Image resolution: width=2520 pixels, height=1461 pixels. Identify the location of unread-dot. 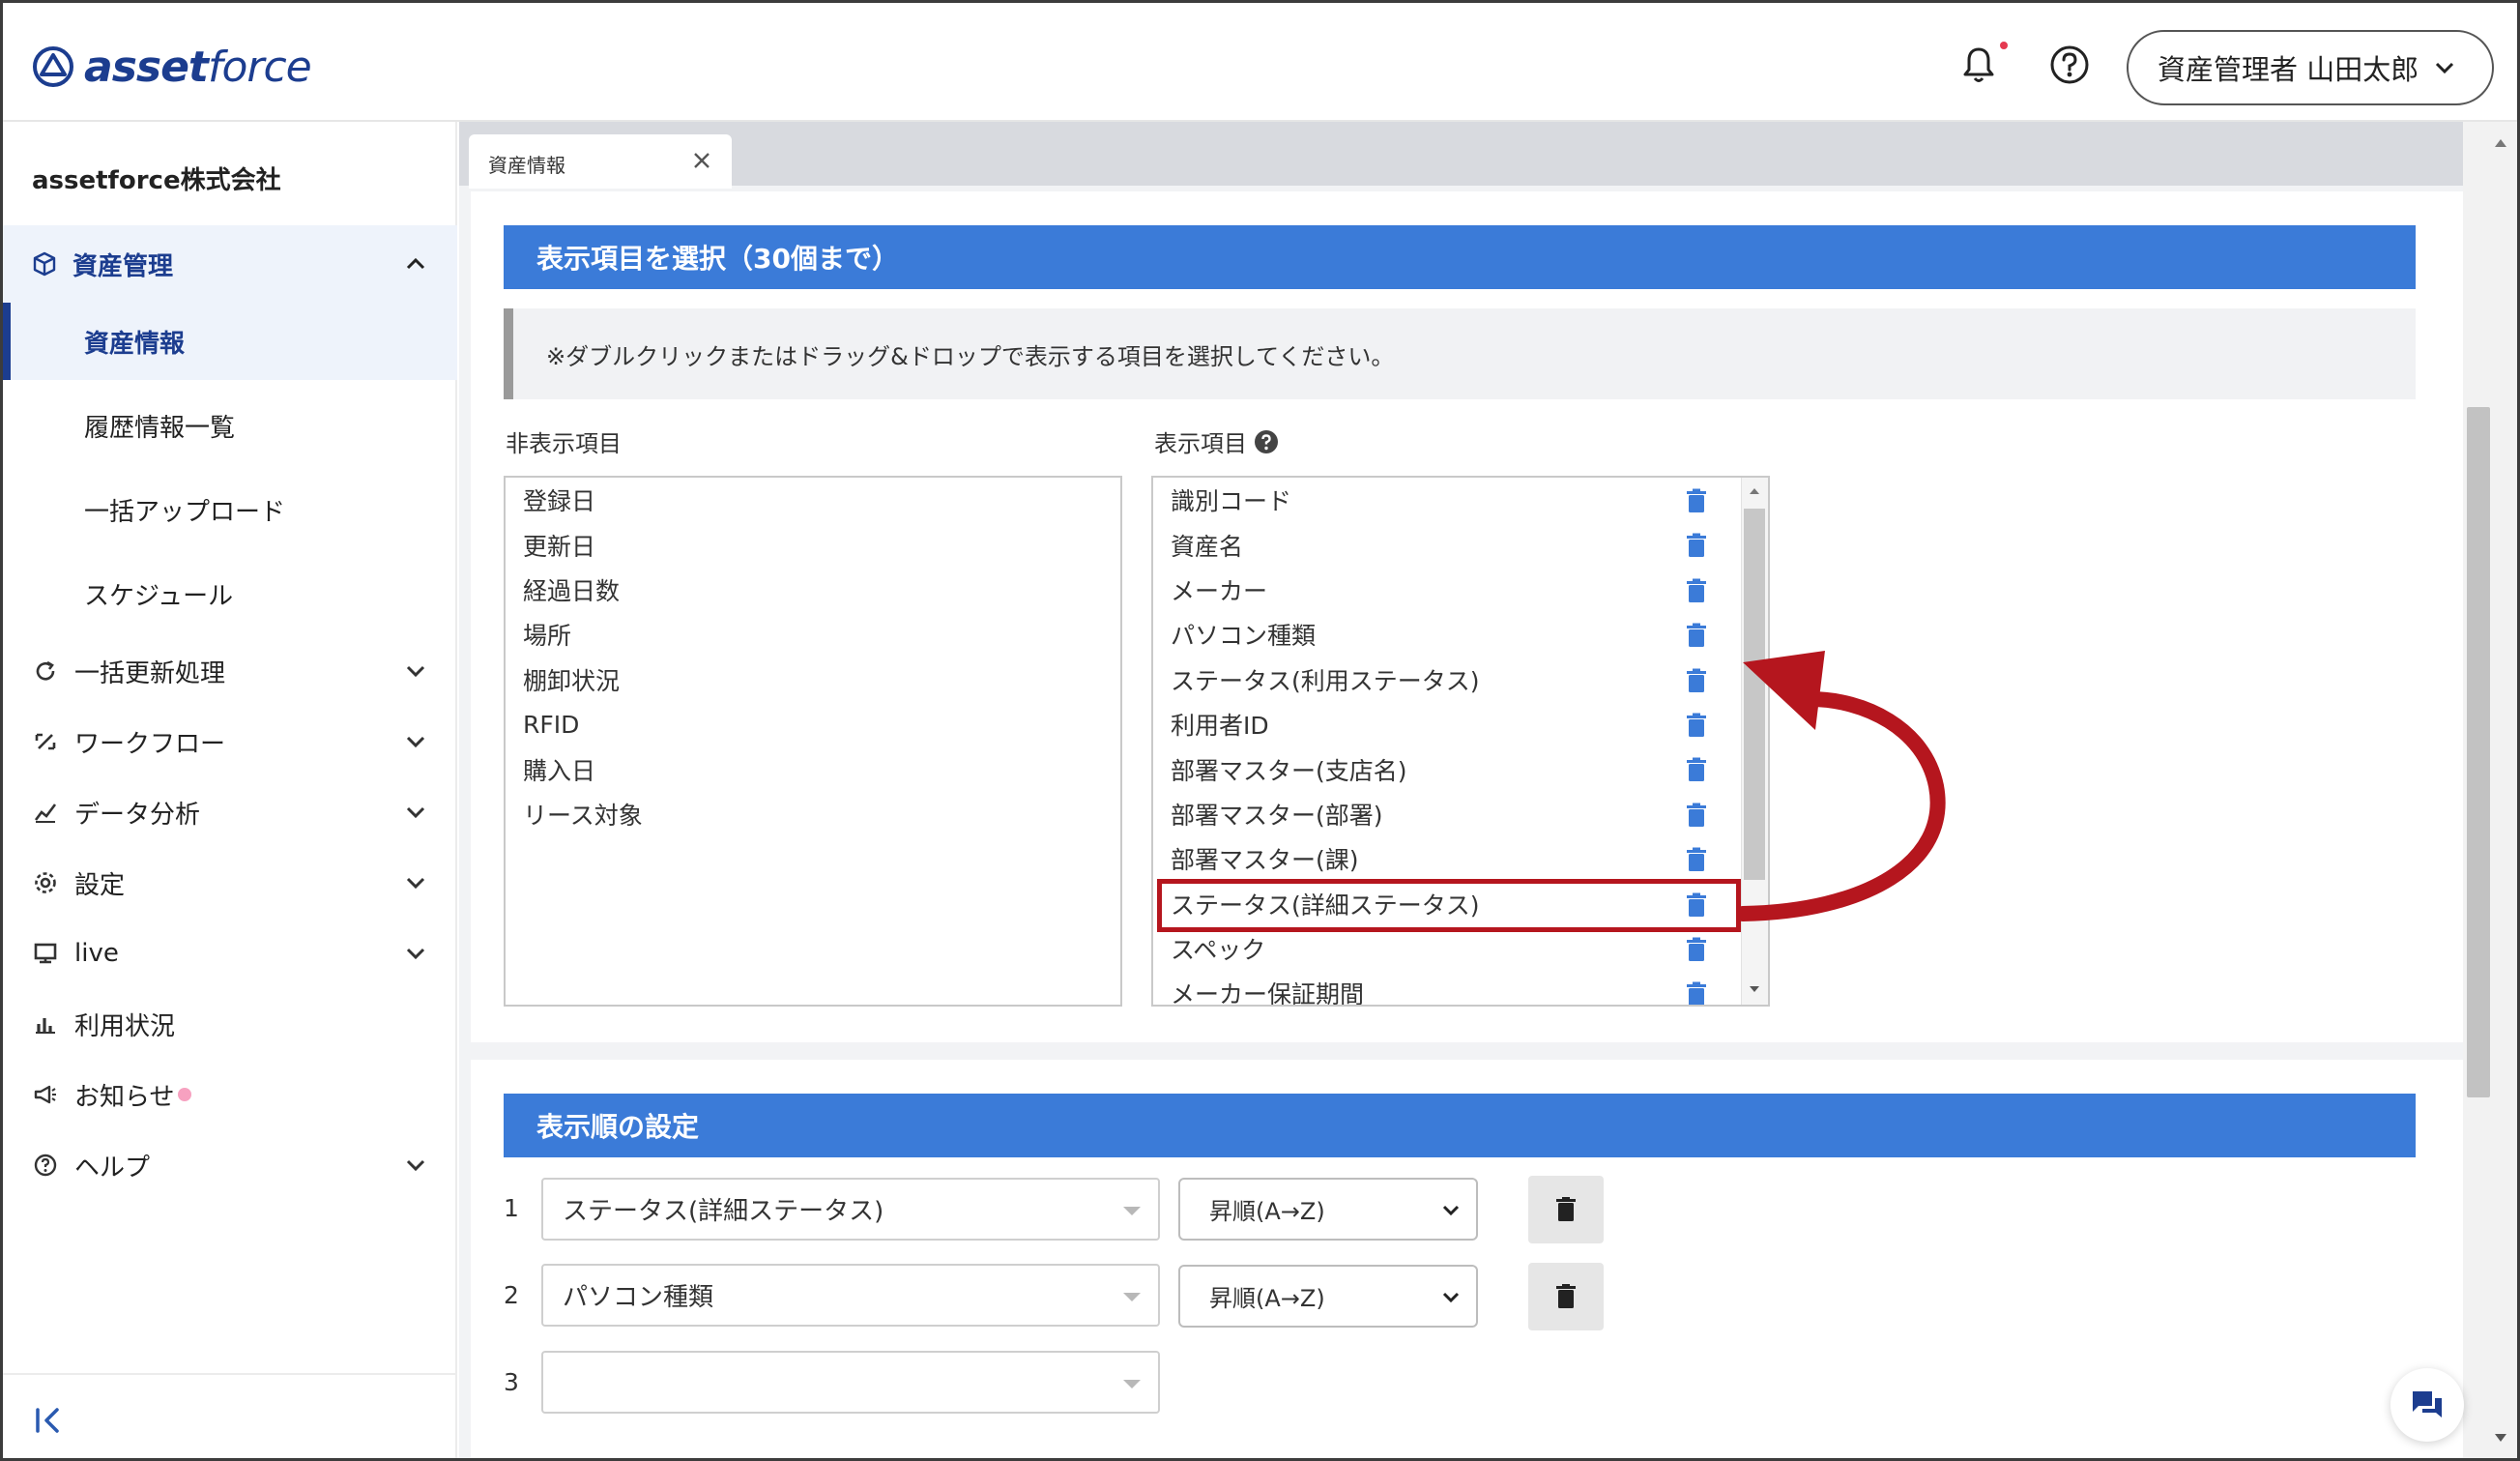
(185, 1094).